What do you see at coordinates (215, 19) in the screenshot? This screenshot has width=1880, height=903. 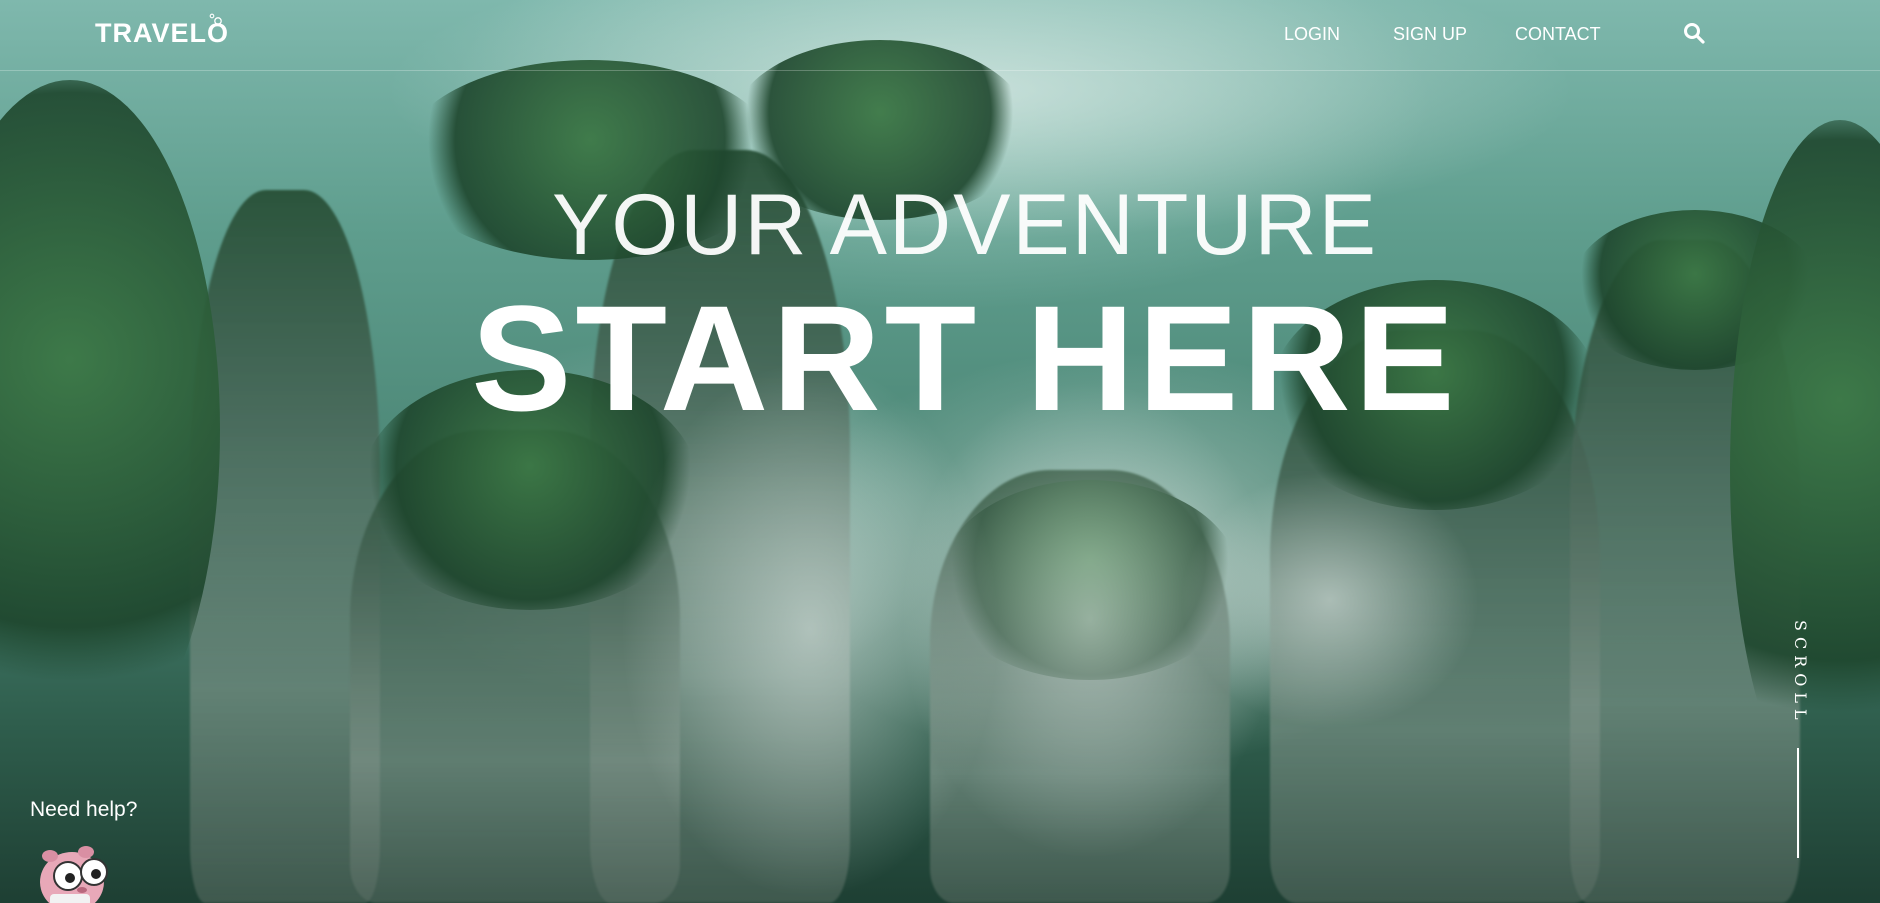 I see `logo-bubbles-icon` at bounding box center [215, 19].